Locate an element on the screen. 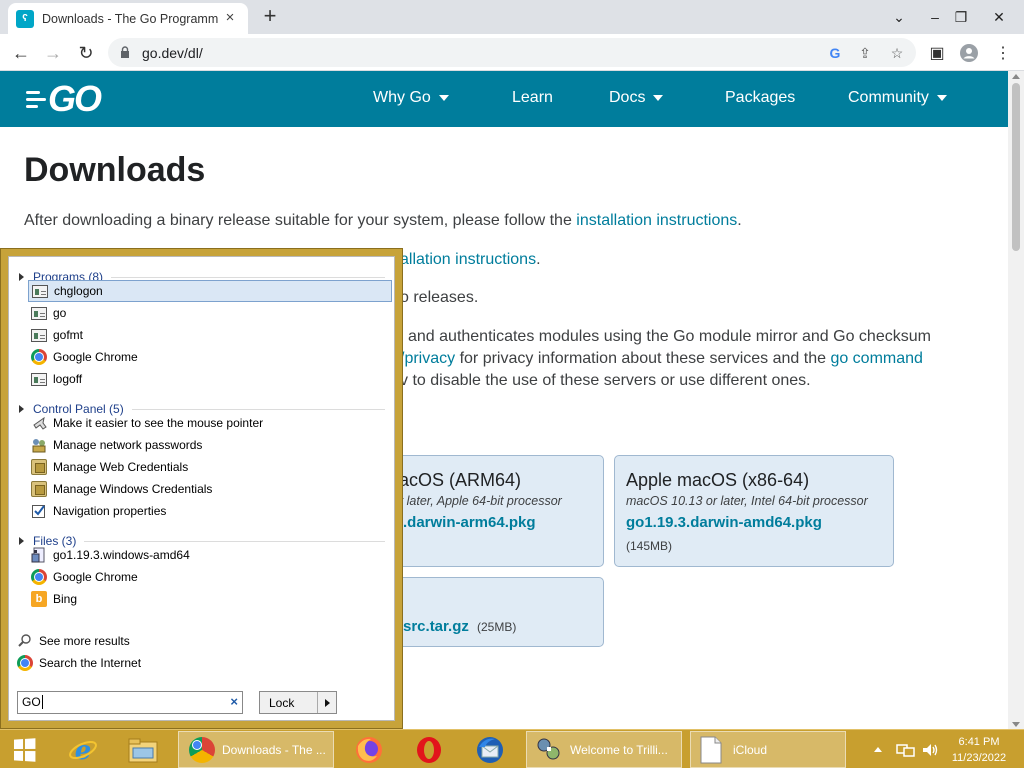 Image resolution: width=1024 pixels, height=768 pixels. volume-icon is located at coordinates (930, 749).